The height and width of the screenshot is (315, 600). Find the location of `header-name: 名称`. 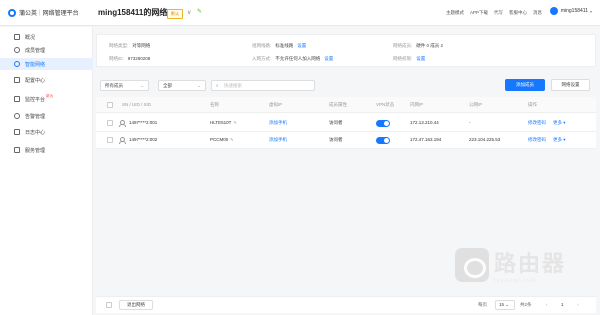

header-name: 名称 is located at coordinates (214, 104).